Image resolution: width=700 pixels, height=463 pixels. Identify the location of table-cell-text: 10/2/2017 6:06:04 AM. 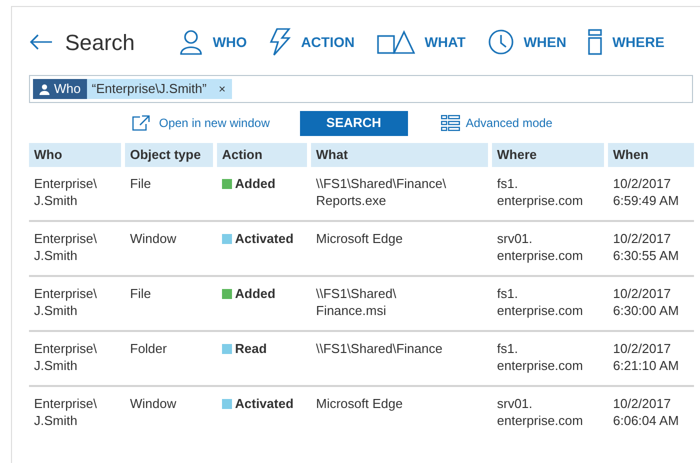
(646, 412).